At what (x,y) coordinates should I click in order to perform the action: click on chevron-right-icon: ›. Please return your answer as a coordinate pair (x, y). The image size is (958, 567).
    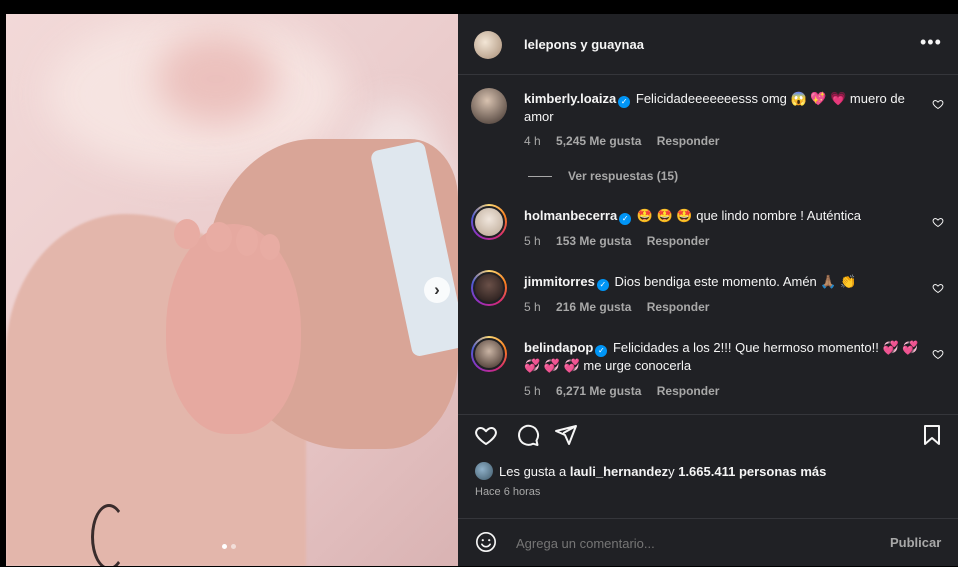
    Looking at the image, I should click on (437, 289).